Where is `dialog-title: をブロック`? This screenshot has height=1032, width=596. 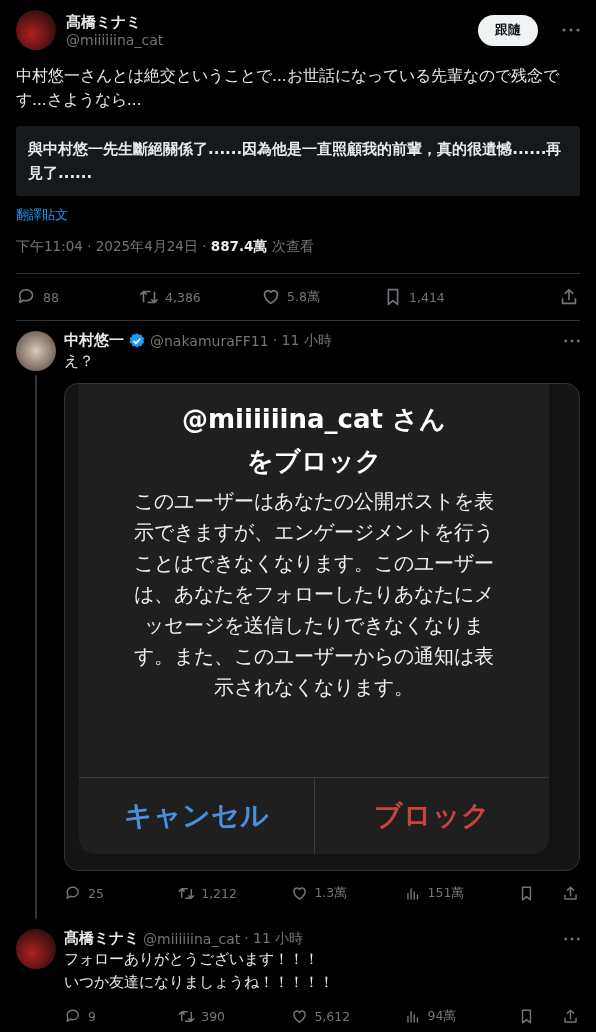 dialog-title: をブロック is located at coordinates (314, 461).